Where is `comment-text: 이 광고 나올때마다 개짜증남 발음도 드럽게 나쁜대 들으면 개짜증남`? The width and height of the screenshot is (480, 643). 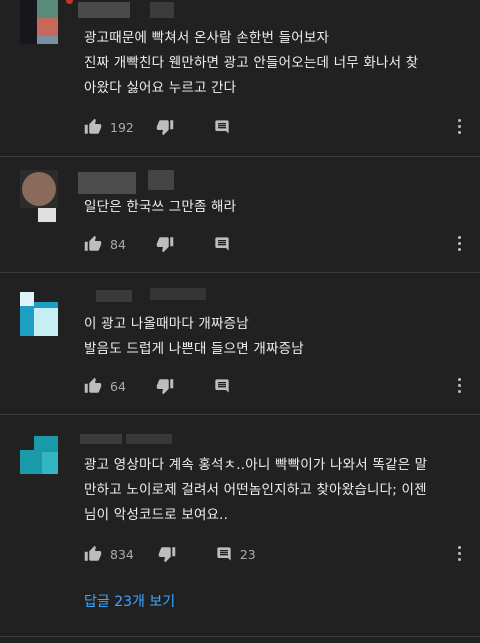
comment-text: 이 광고 나올때마다 개짜증남 발음도 드럽게 나쁜대 들으면 개짜증남 is located at coordinates (194, 336).